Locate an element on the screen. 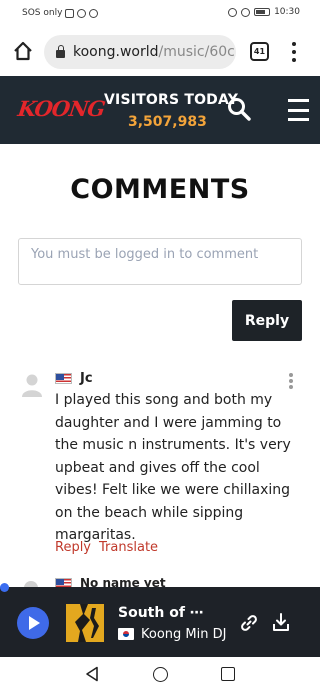 This screenshot has height=693, width=320. search-icon is located at coordinates (239, 109).